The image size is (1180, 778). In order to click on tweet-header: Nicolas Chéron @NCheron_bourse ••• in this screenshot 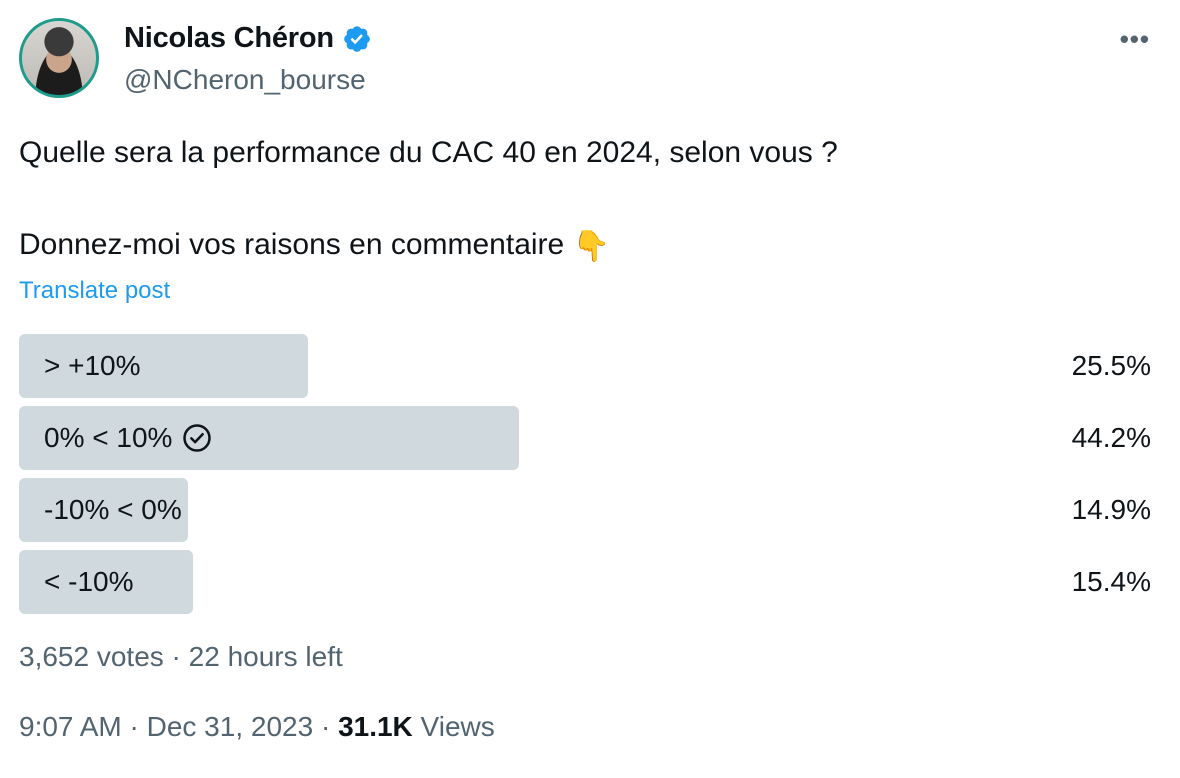, I will do `click(584, 59)`.